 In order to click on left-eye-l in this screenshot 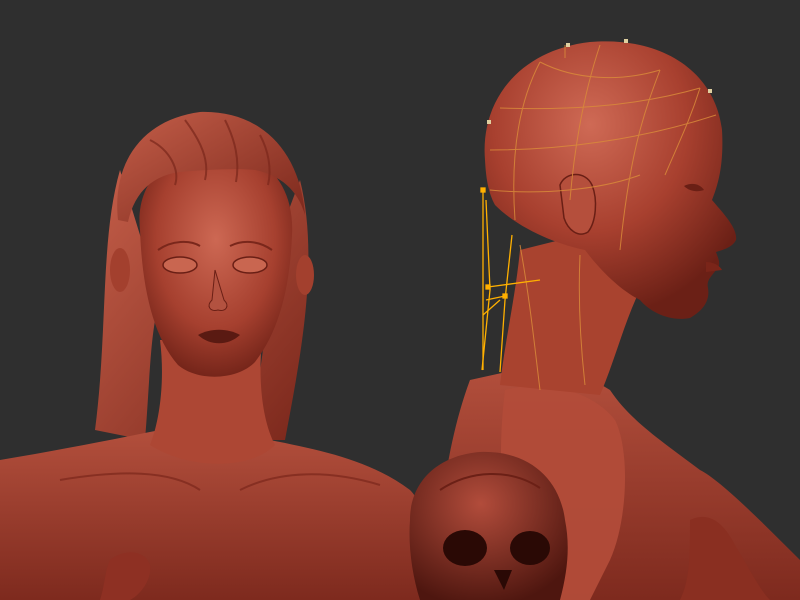, I will do `click(180, 265)`.